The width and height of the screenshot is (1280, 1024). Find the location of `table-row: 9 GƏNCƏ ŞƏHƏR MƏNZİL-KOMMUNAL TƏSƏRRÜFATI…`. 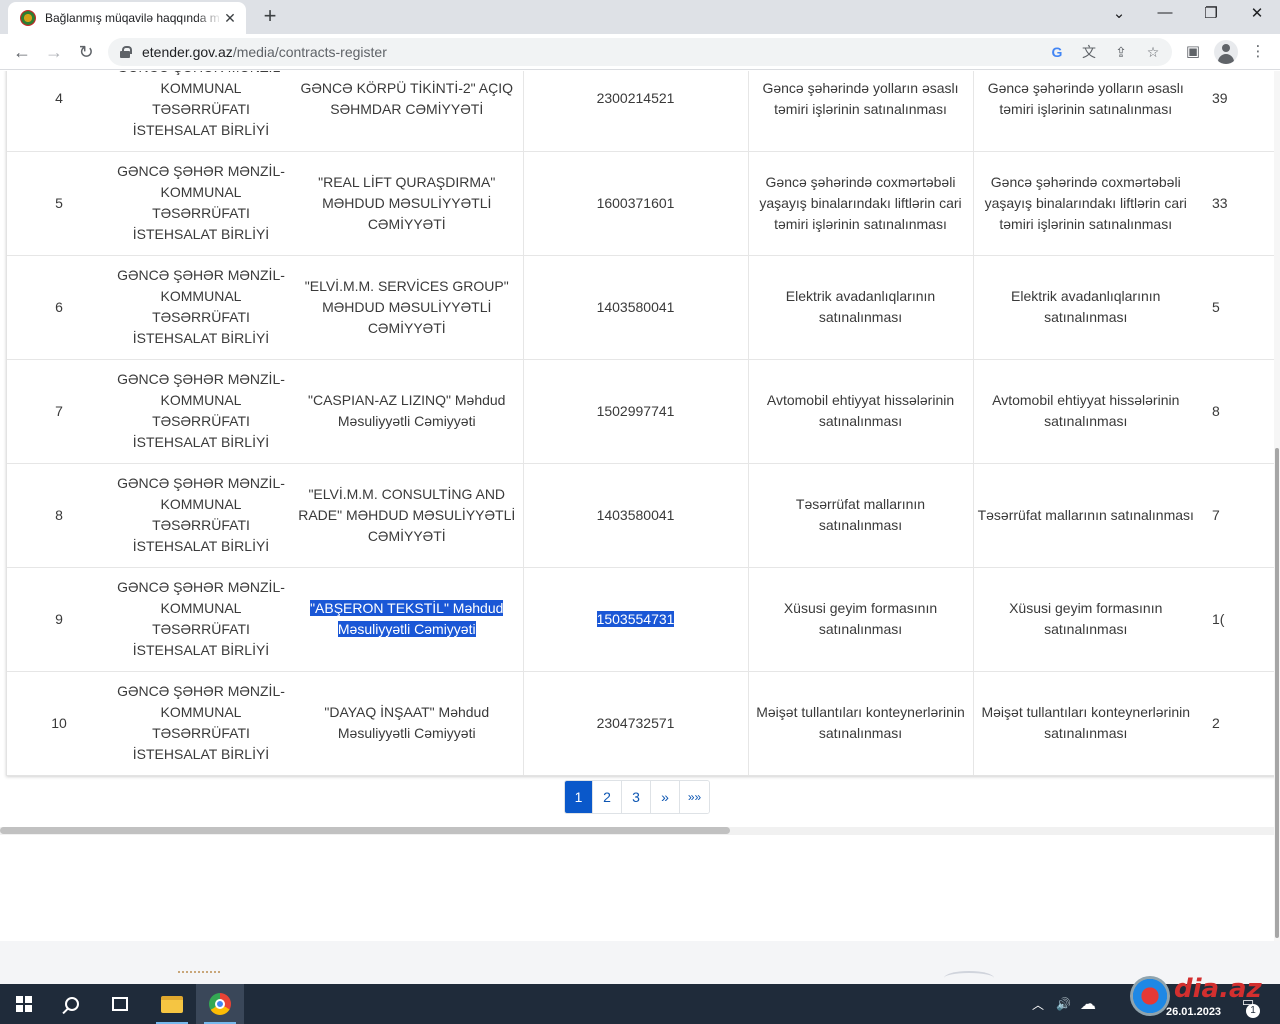

table-row: 9 GƏNCƏ ŞƏHƏR MƏNZİL-KOMMUNAL TƏSƏRRÜFATI… is located at coordinates (643, 619).